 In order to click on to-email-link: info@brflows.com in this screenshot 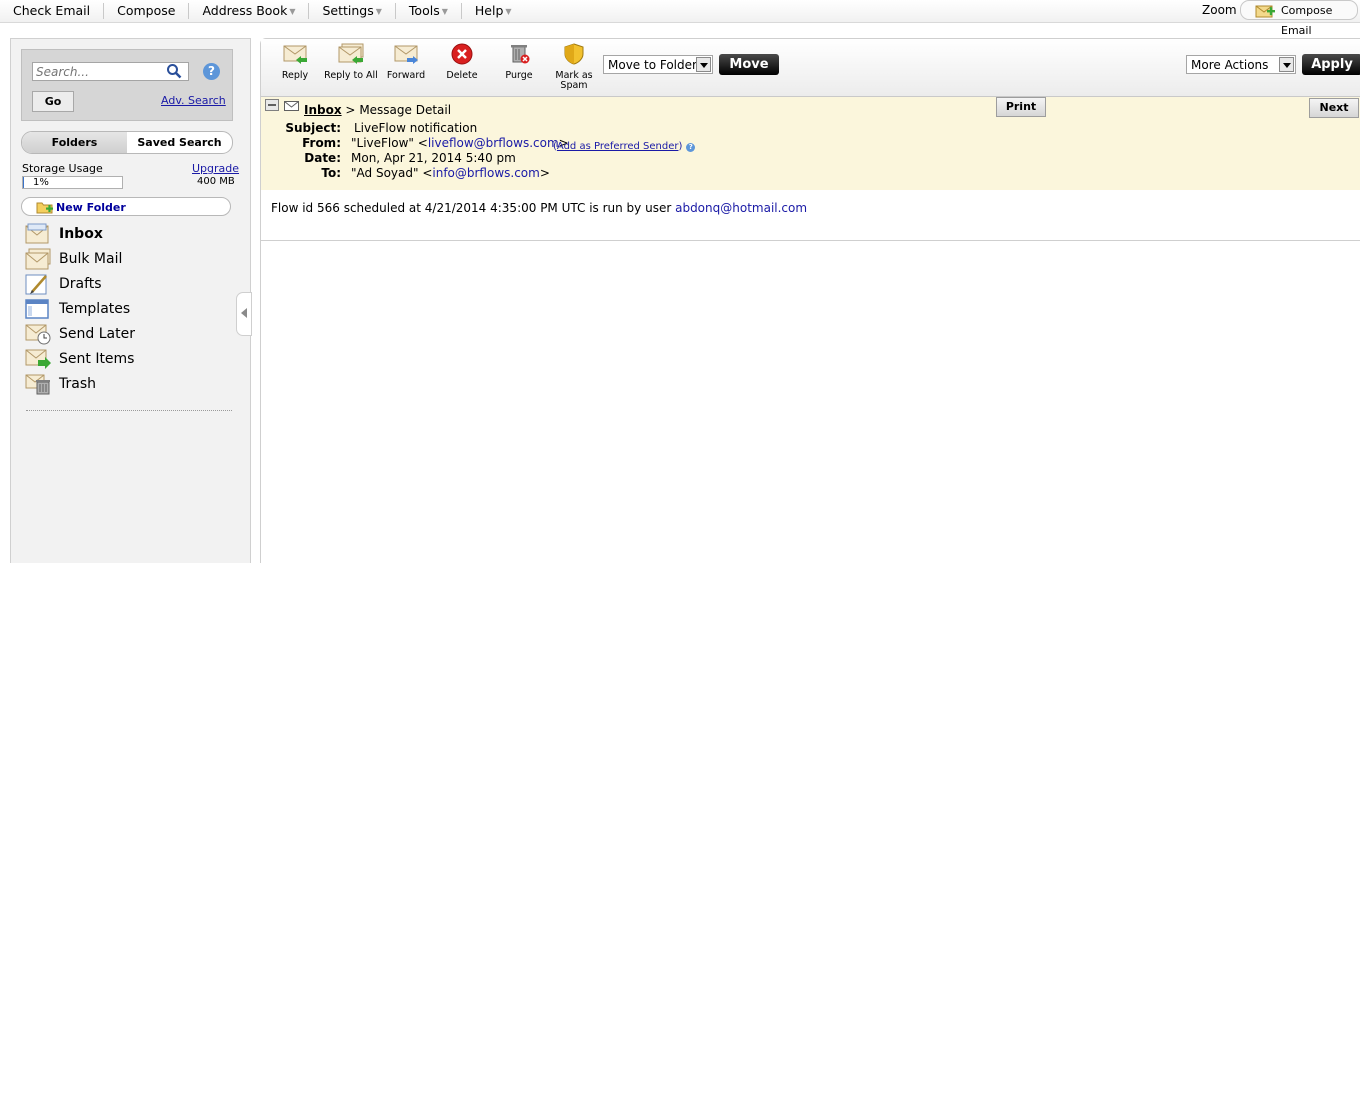, I will do `click(485, 173)`.